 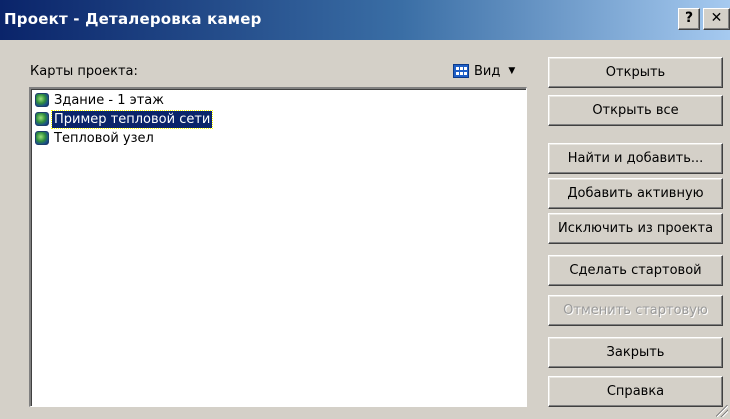 What do you see at coordinates (109, 100) in the screenshot?
I see `list-item-label: Здание - 1 этаж` at bounding box center [109, 100].